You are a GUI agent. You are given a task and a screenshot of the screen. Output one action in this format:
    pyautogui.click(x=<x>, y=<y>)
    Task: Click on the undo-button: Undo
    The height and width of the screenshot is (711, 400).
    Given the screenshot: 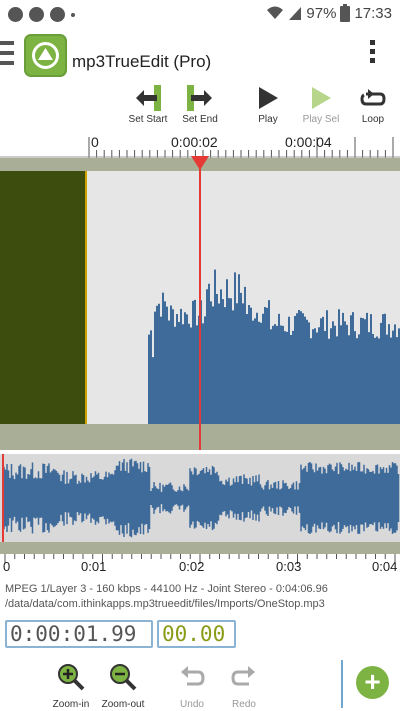 What is the action you would take?
    pyautogui.click(x=192, y=686)
    